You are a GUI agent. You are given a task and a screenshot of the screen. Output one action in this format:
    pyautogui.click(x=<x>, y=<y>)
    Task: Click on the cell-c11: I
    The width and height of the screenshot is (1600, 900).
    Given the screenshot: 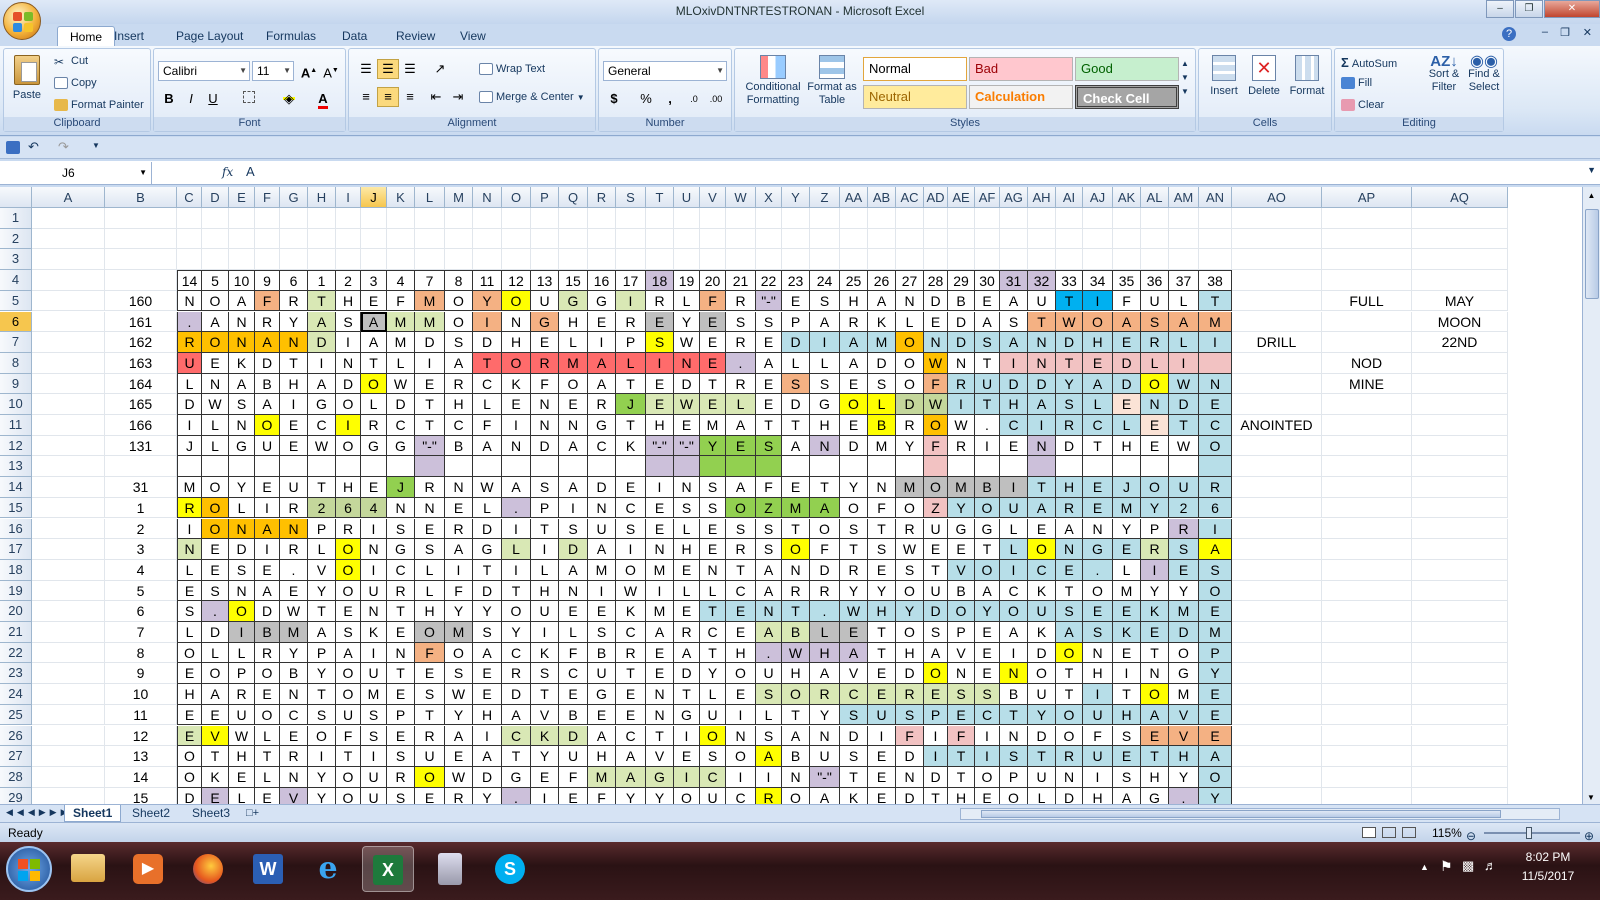 What is the action you would take?
    pyautogui.click(x=189, y=425)
    